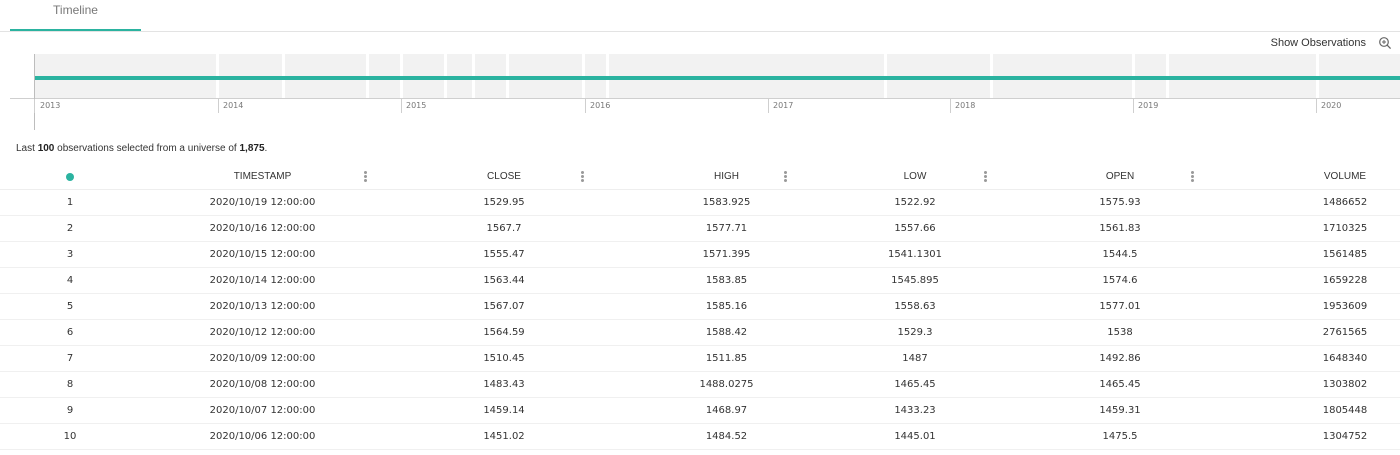 The image size is (1400, 455). What do you see at coordinates (1345, 410) in the screenshot?
I see `cell-volume: 1805448` at bounding box center [1345, 410].